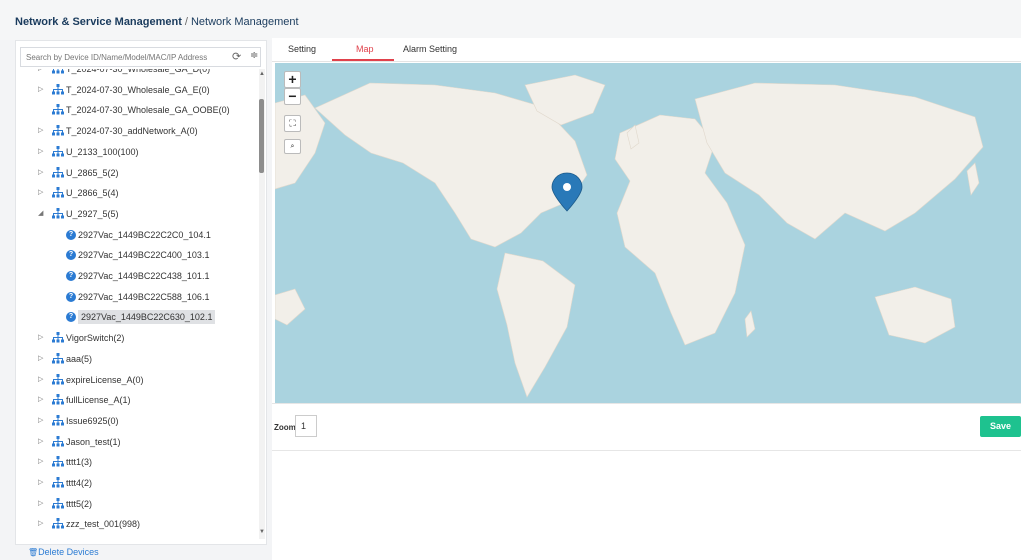 Image resolution: width=1021 pixels, height=560 pixels. I want to click on tree-device-item: ? 2927Vac_1449BC22C588_106.1, so click(136, 297).